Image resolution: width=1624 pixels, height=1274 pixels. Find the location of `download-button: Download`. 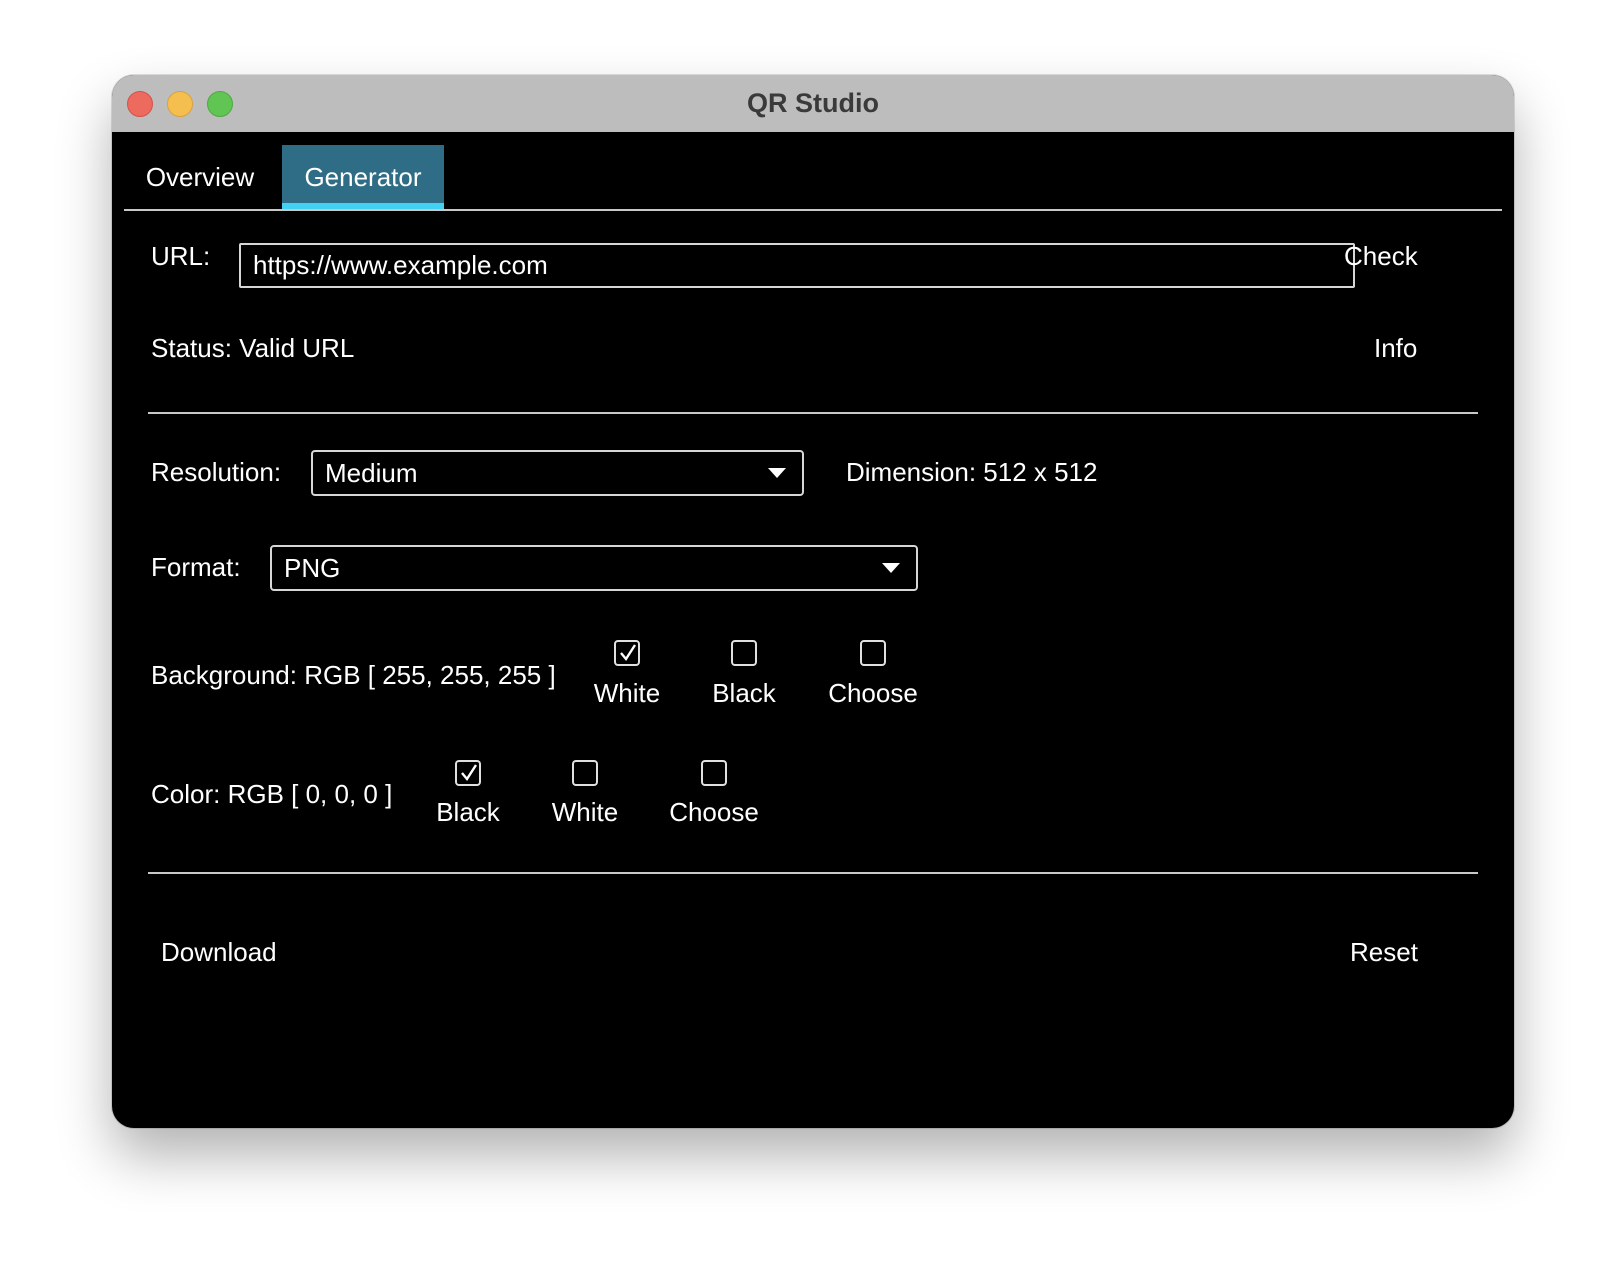

download-button: Download is located at coordinates (219, 952).